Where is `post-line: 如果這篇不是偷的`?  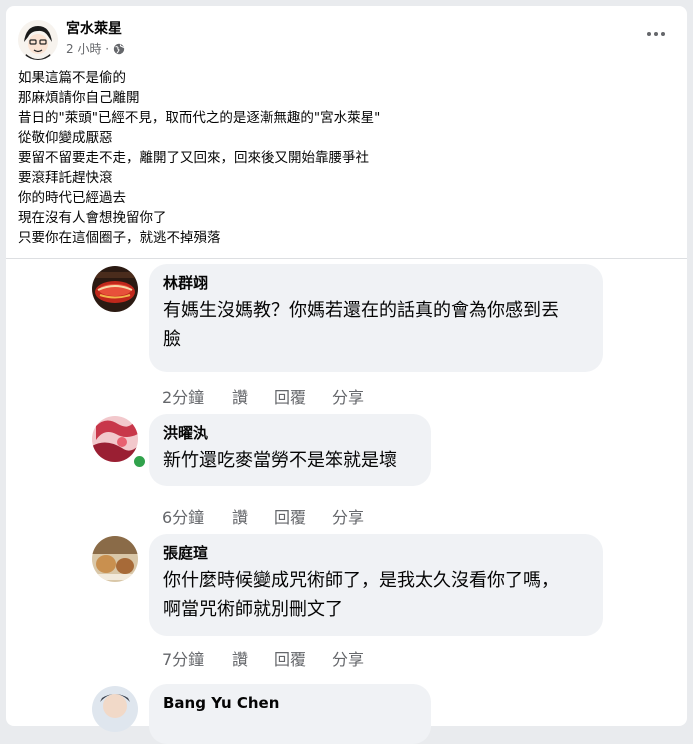 post-line: 如果這篇不是偷的 is located at coordinates (72, 78).